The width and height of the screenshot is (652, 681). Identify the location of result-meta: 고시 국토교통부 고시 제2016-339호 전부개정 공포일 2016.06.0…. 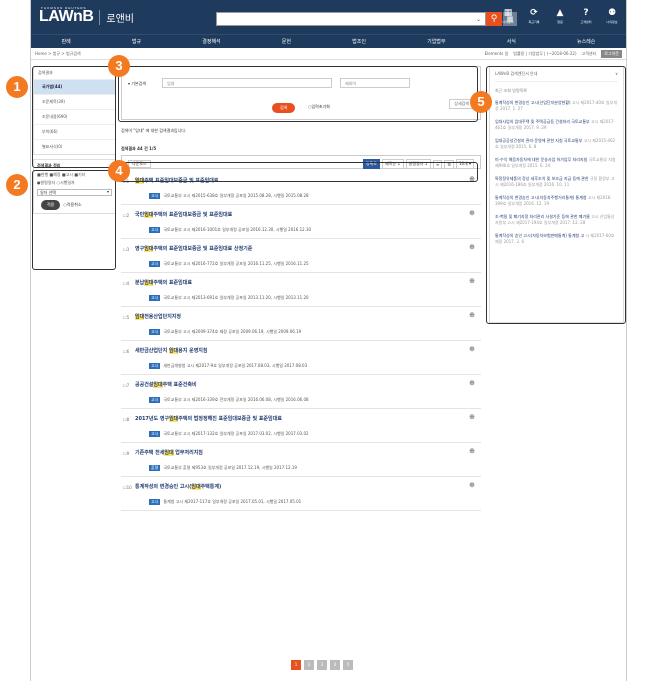
(229, 400).